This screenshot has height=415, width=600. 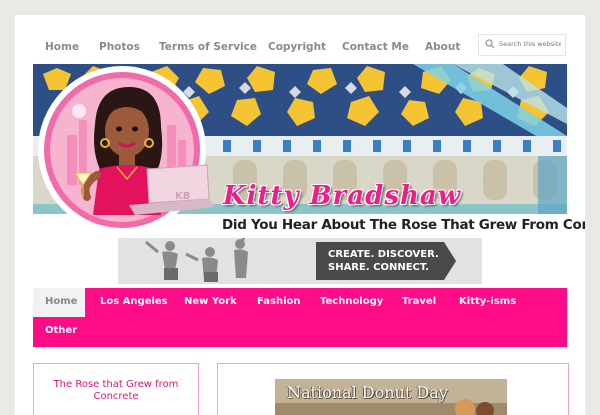 What do you see at coordinates (208, 47) in the screenshot?
I see `top-nav-terms: Terms of Service` at bounding box center [208, 47].